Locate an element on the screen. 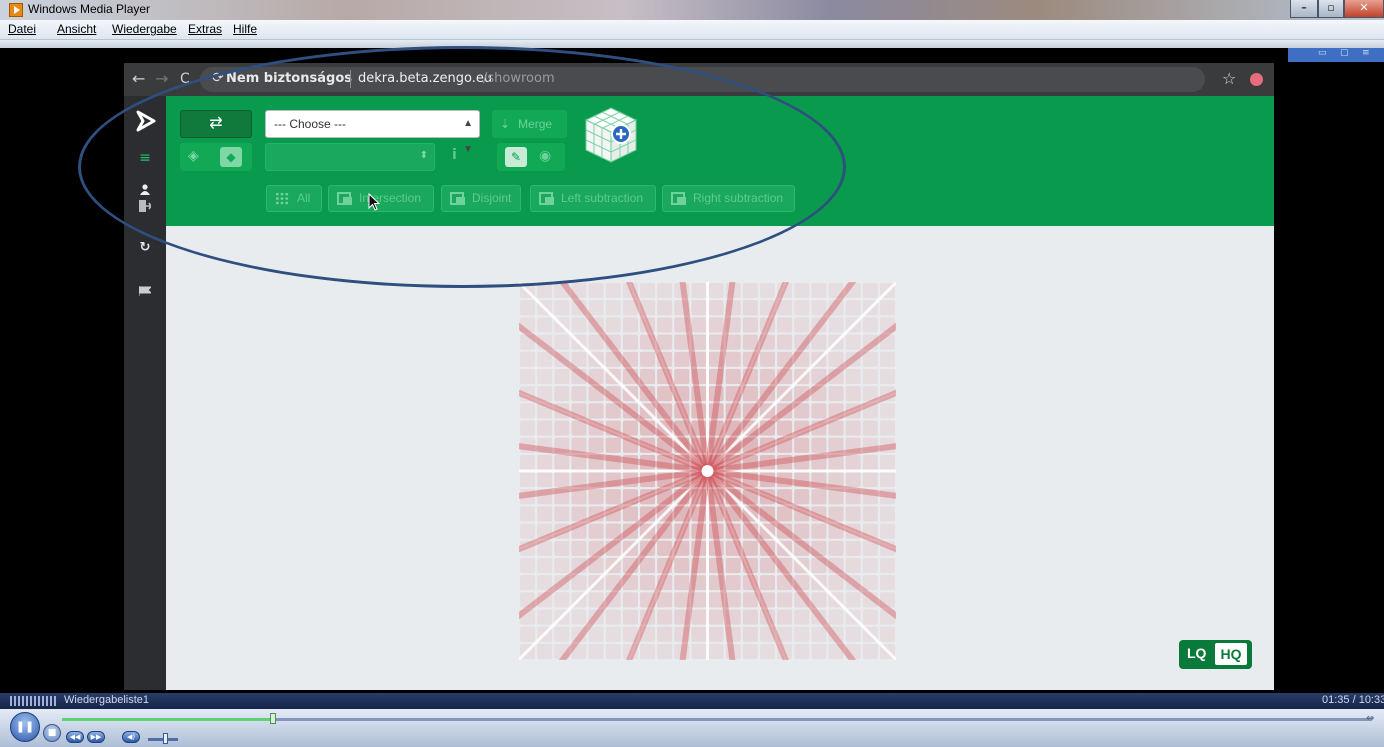 Image resolution: width=1384 pixels, height=747 pixels. media-player-icon is located at coordinates (16, 10).